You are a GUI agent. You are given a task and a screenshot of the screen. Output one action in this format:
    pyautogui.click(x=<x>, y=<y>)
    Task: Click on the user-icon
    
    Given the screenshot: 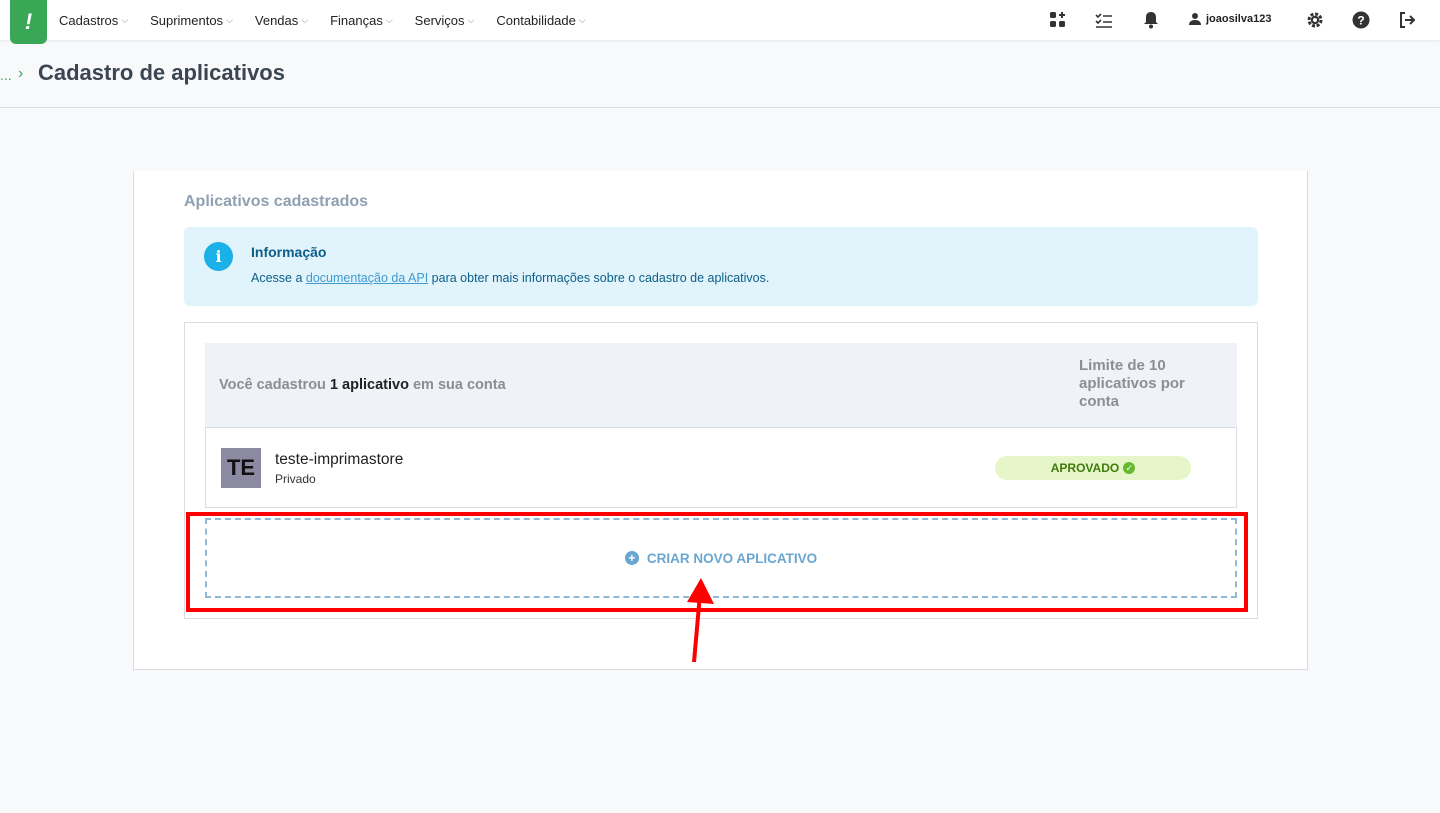 What is the action you would take?
    pyautogui.click(x=1195, y=19)
    